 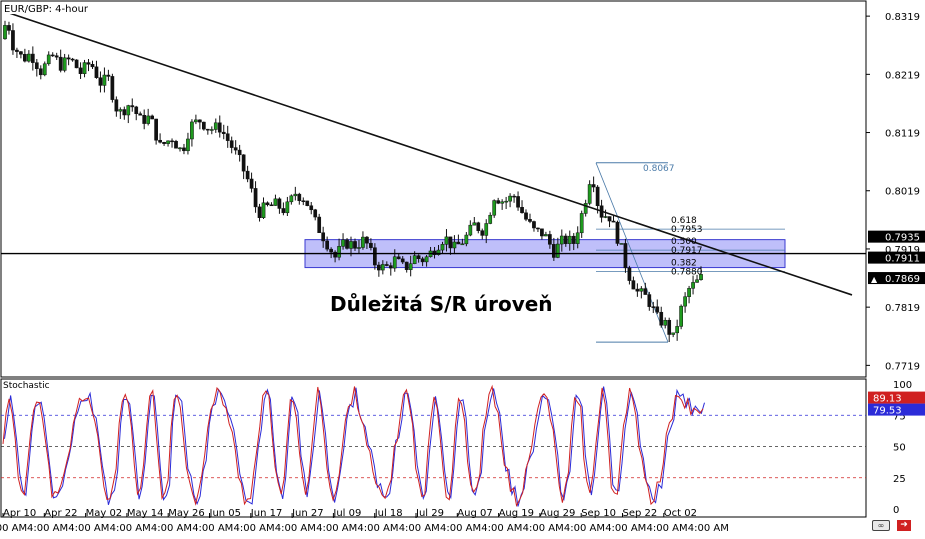 What do you see at coordinates (388, 513) in the screenshot?
I see `x-date-label: Jul 18` at bounding box center [388, 513].